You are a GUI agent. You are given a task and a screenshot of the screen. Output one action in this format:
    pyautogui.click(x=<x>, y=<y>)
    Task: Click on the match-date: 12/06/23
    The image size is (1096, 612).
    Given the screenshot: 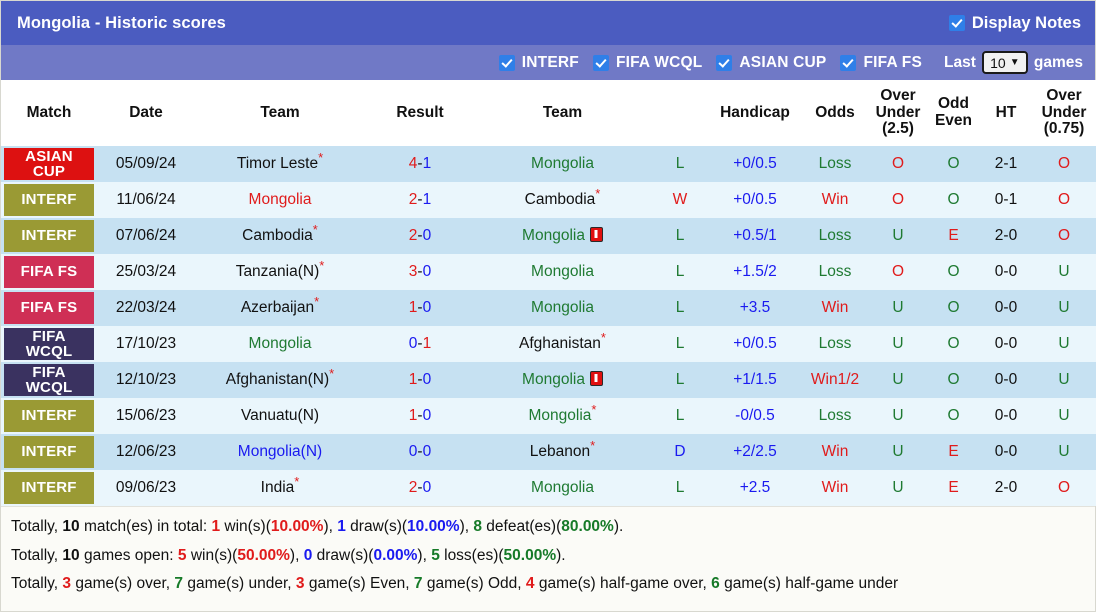 What is the action you would take?
    pyautogui.click(x=146, y=452)
    